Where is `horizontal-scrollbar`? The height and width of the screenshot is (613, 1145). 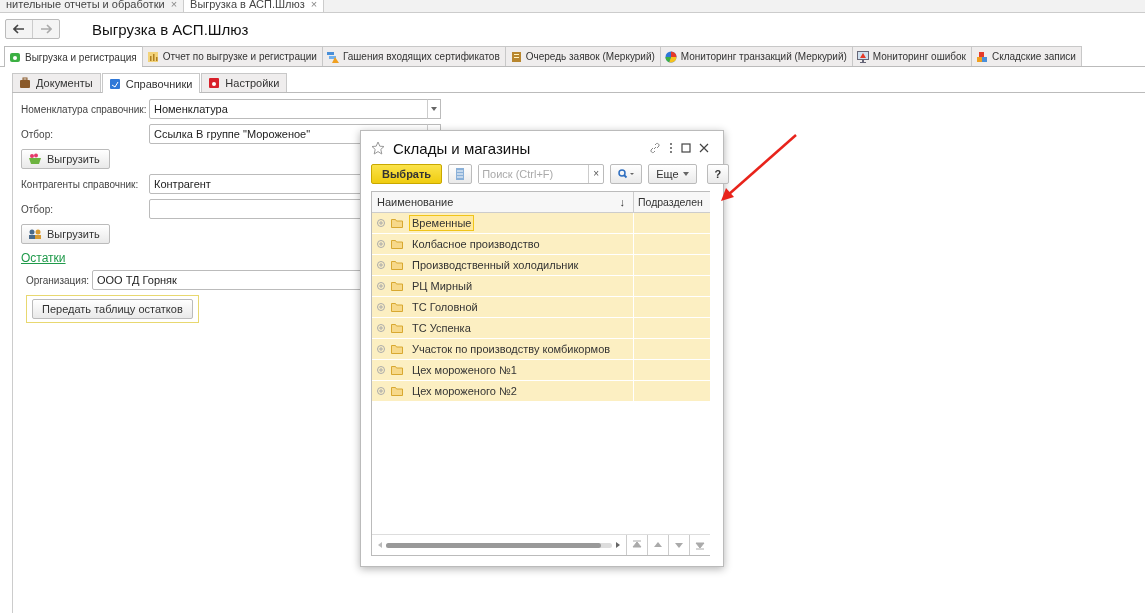
horizontal-scrollbar is located at coordinates (499, 545).